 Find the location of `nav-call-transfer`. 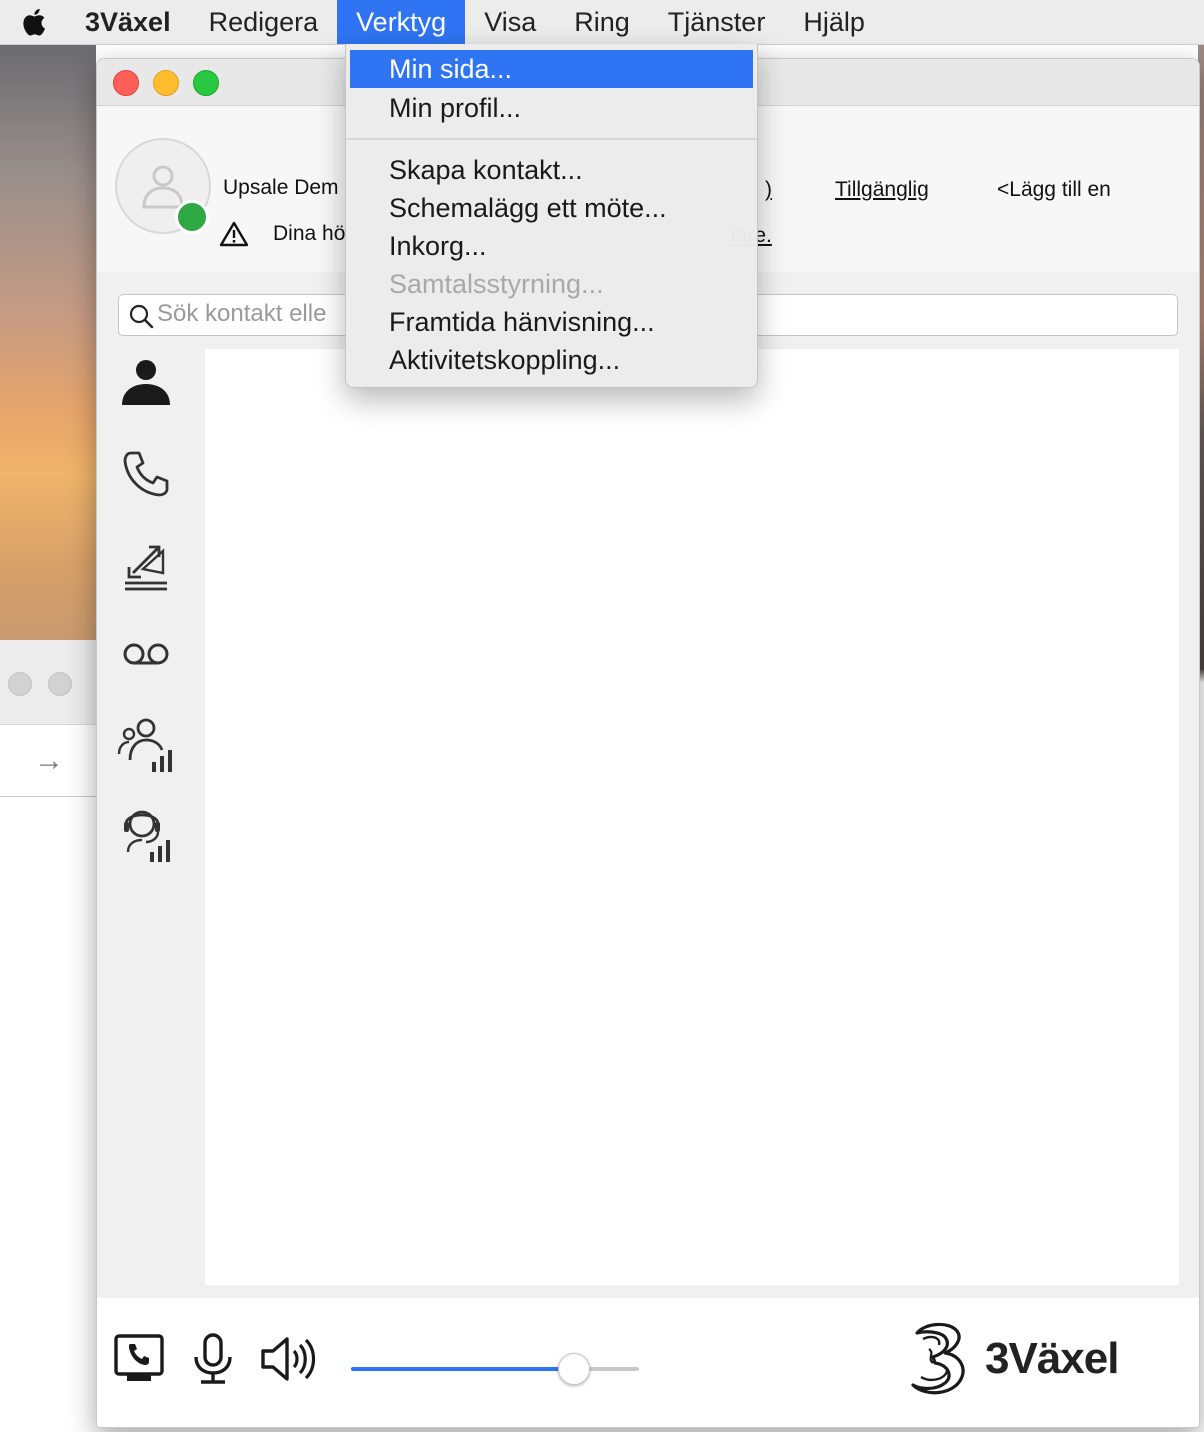

nav-call-transfer is located at coordinates (146, 564).